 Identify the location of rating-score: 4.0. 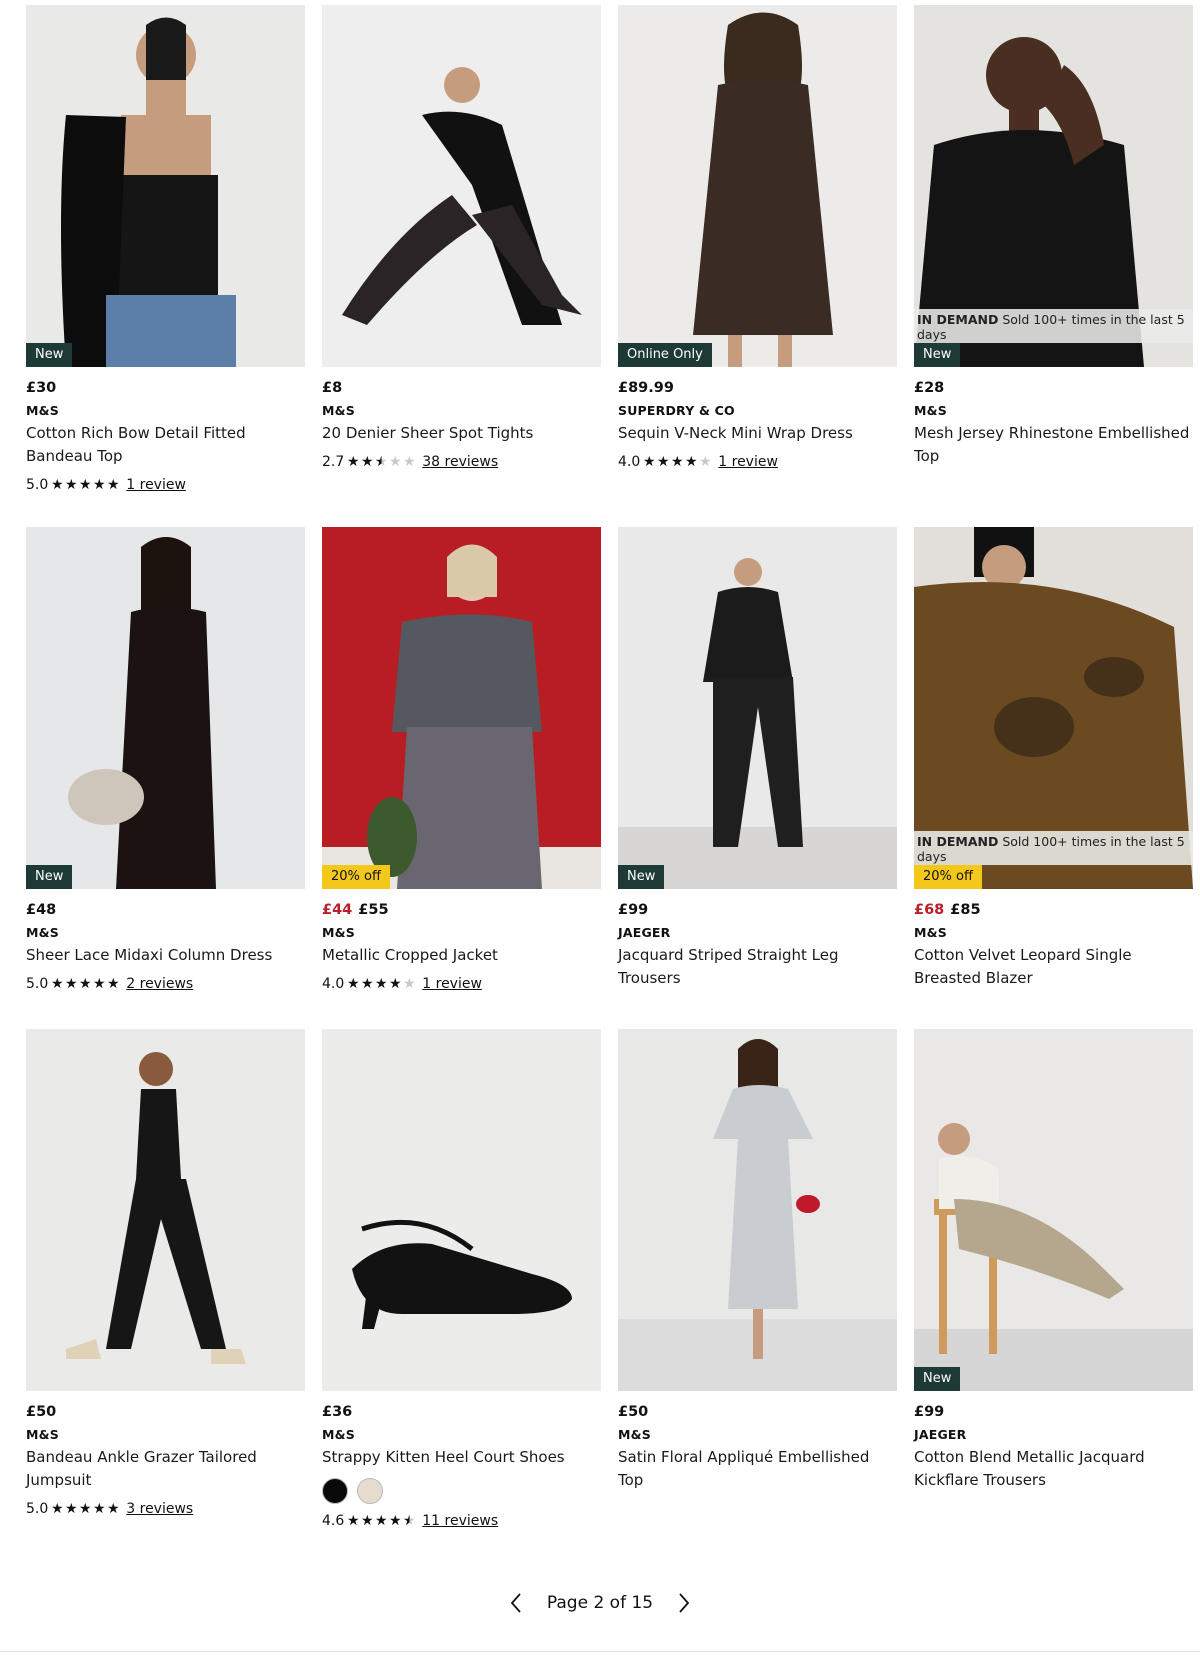
(629, 462).